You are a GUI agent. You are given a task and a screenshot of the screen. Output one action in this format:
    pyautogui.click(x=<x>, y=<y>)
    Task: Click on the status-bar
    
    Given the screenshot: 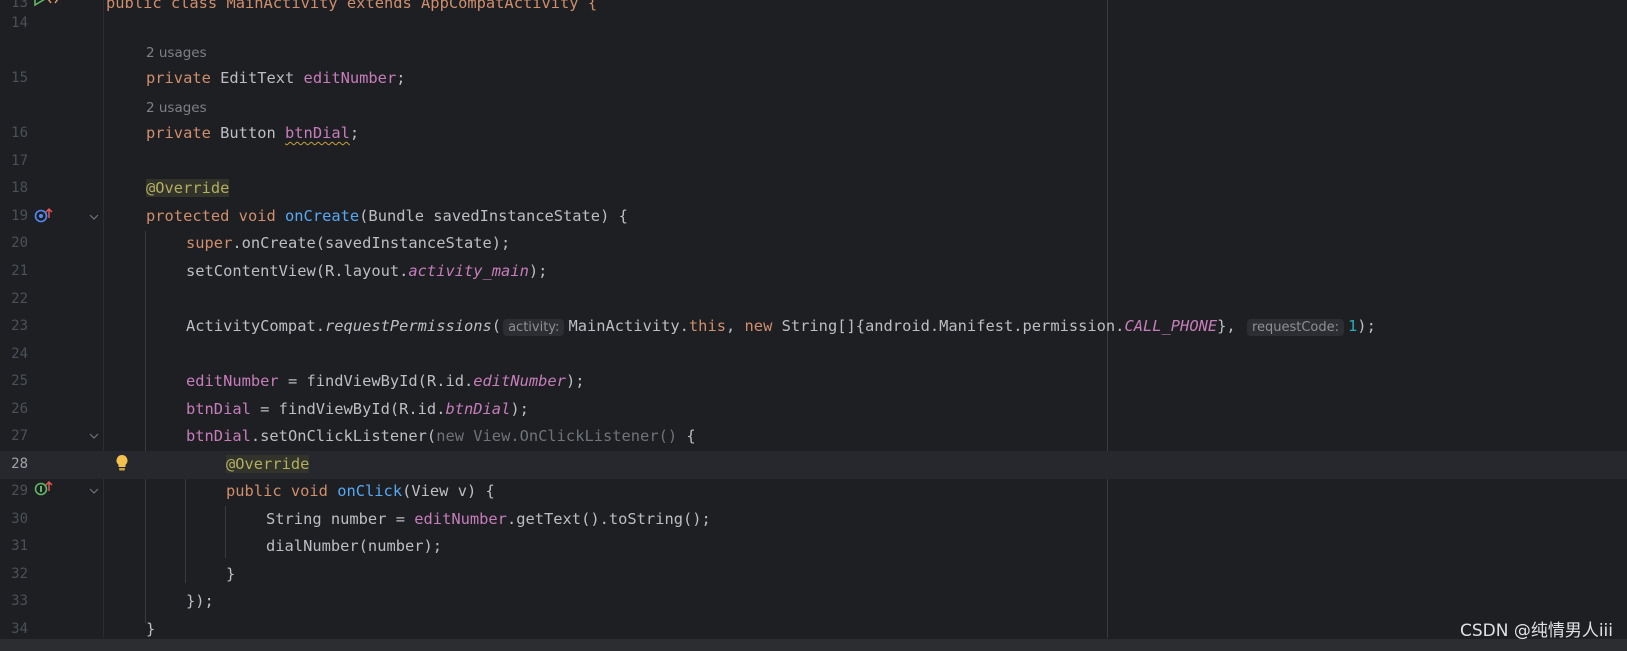 What is the action you would take?
    pyautogui.click(x=813, y=644)
    